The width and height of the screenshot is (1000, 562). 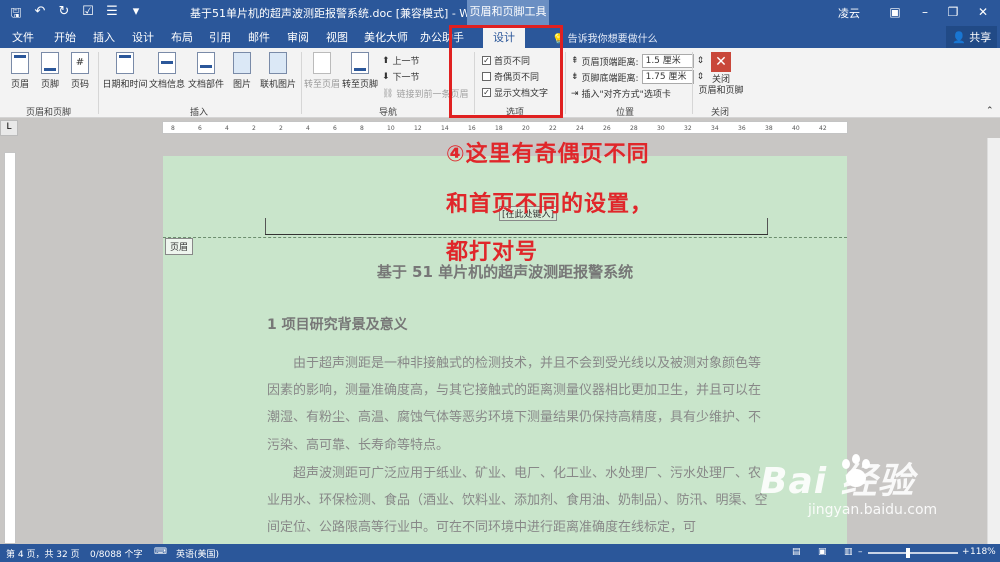 What do you see at coordinates (607, 128) in the screenshot?
I see `ruler-tick: 26` at bounding box center [607, 128].